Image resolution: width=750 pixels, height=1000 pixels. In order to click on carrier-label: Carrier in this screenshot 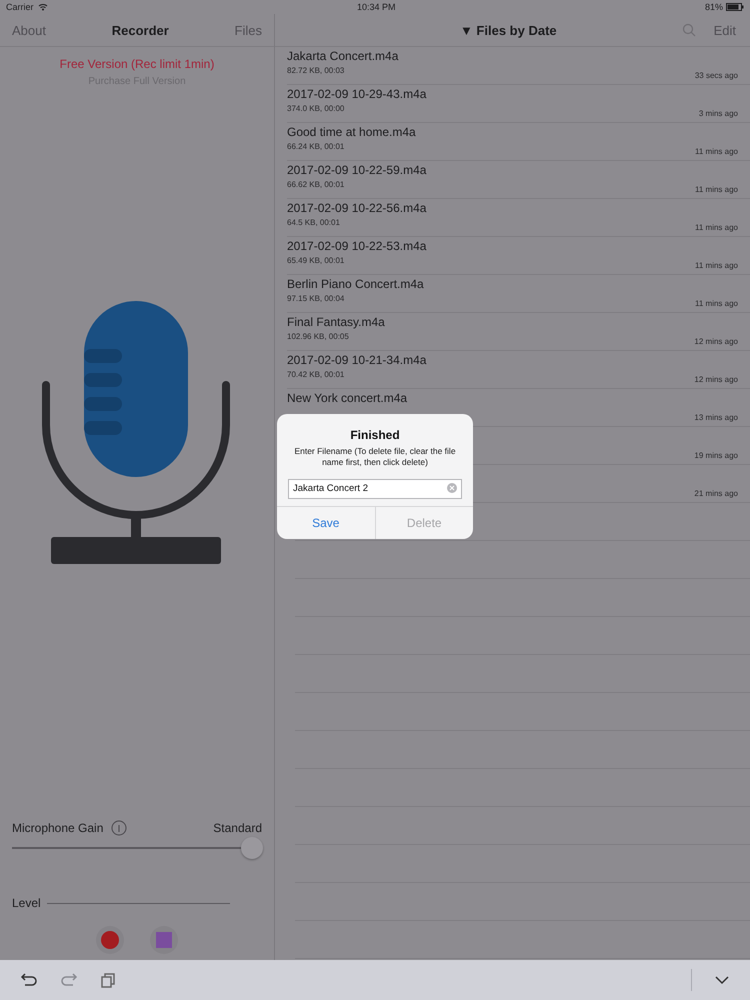, I will do `click(20, 7)`.